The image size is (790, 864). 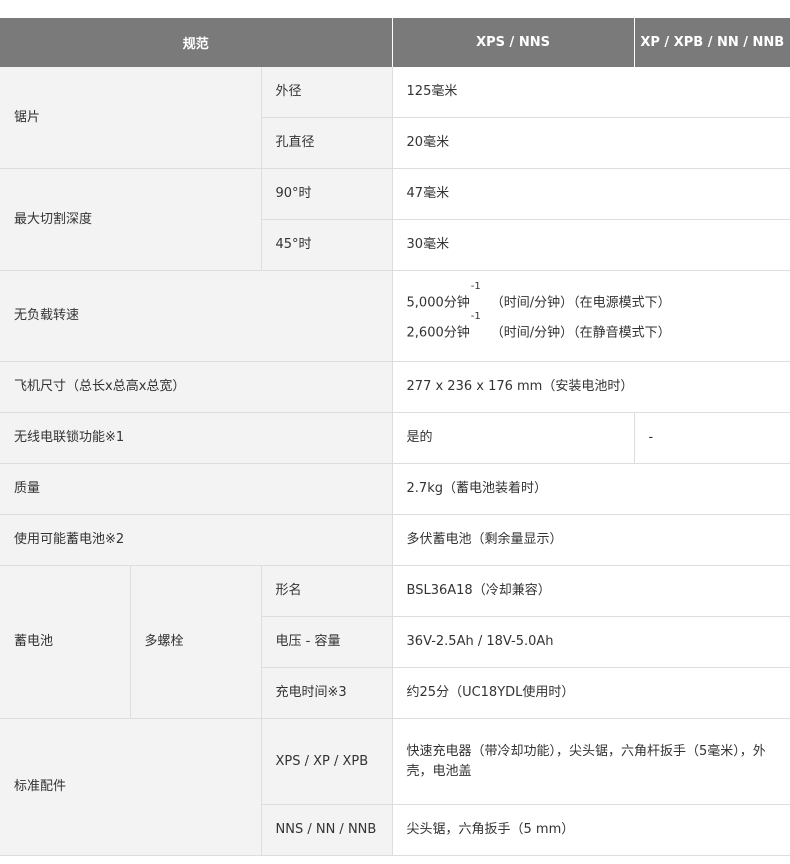 What do you see at coordinates (591, 761) in the screenshot?
I see `accessories-xps-value: 快速充电器（带冷却功能），尖头锯，六角杆扳手（5毫米），外壳，电池盖` at bounding box center [591, 761].